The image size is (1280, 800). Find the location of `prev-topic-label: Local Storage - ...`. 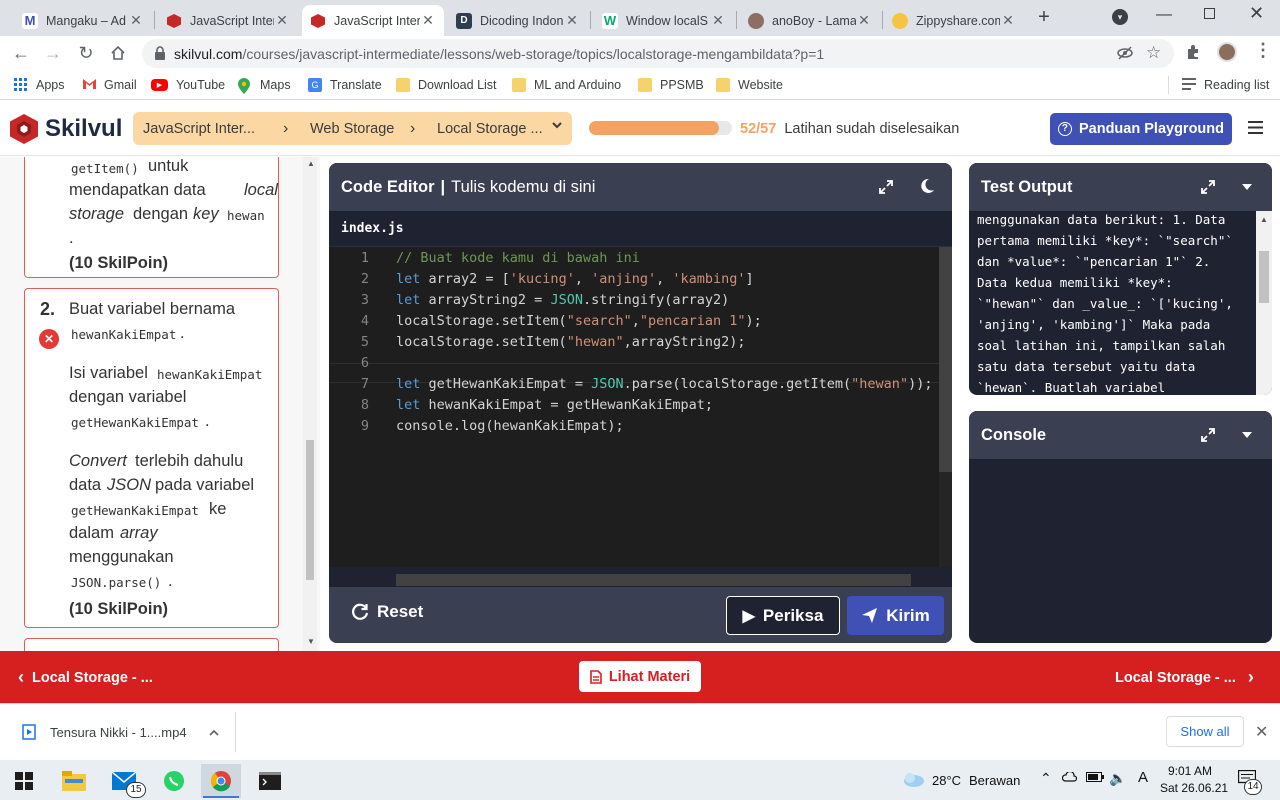

prev-topic-label: Local Storage - ... is located at coordinates (92, 677).